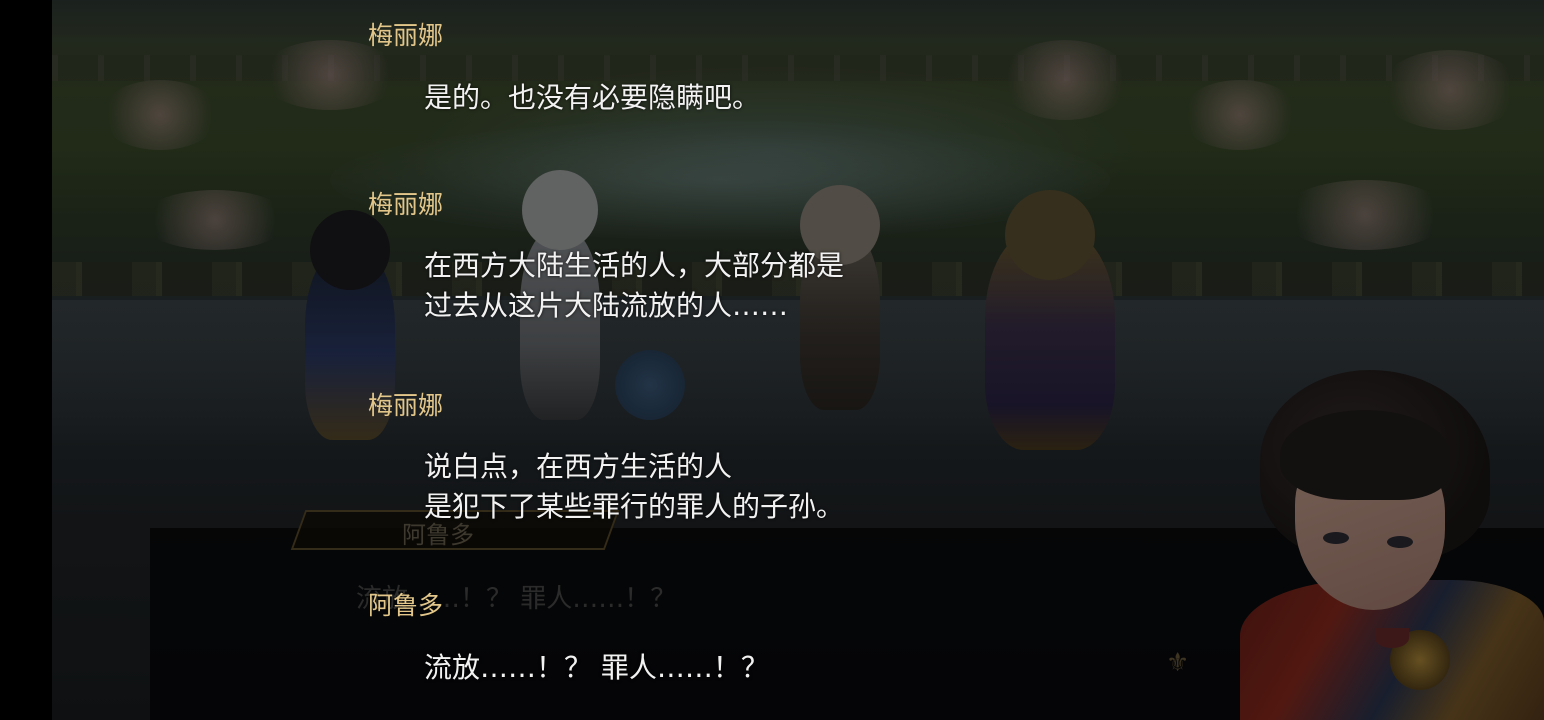 The image size is (1544, 720). I want to click on backlog-line: 是的。也没有必要隐瞒吧。, so click(592, 97).